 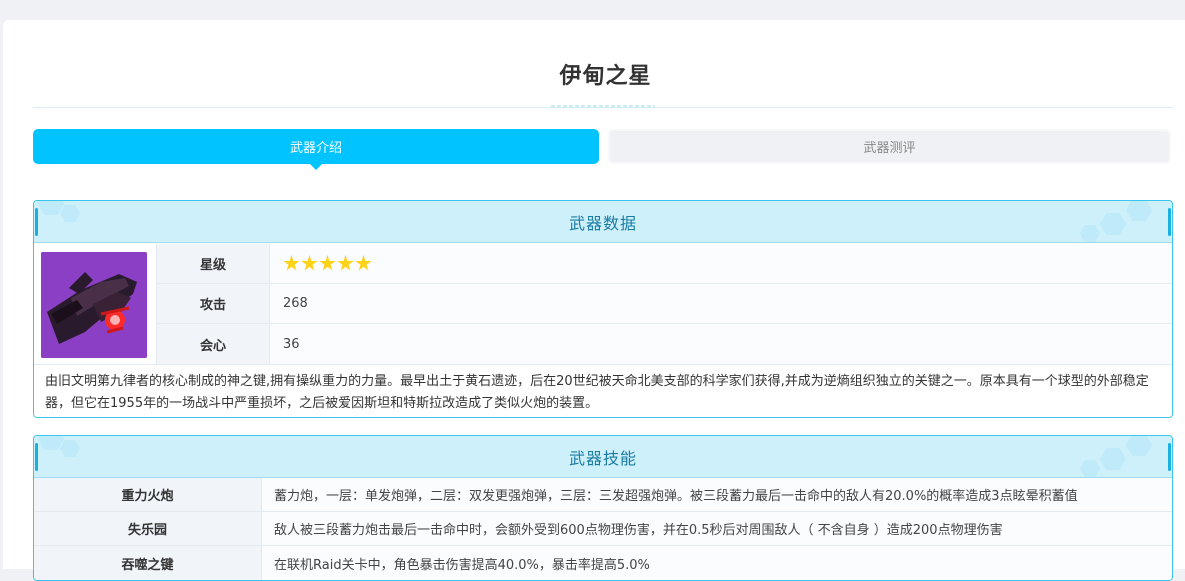 I want to click on skill-description: 在联机Raid关卡中，角色暴击伤害提高40.0%，暴击率提高5.0%, so click(x=717, y=563).